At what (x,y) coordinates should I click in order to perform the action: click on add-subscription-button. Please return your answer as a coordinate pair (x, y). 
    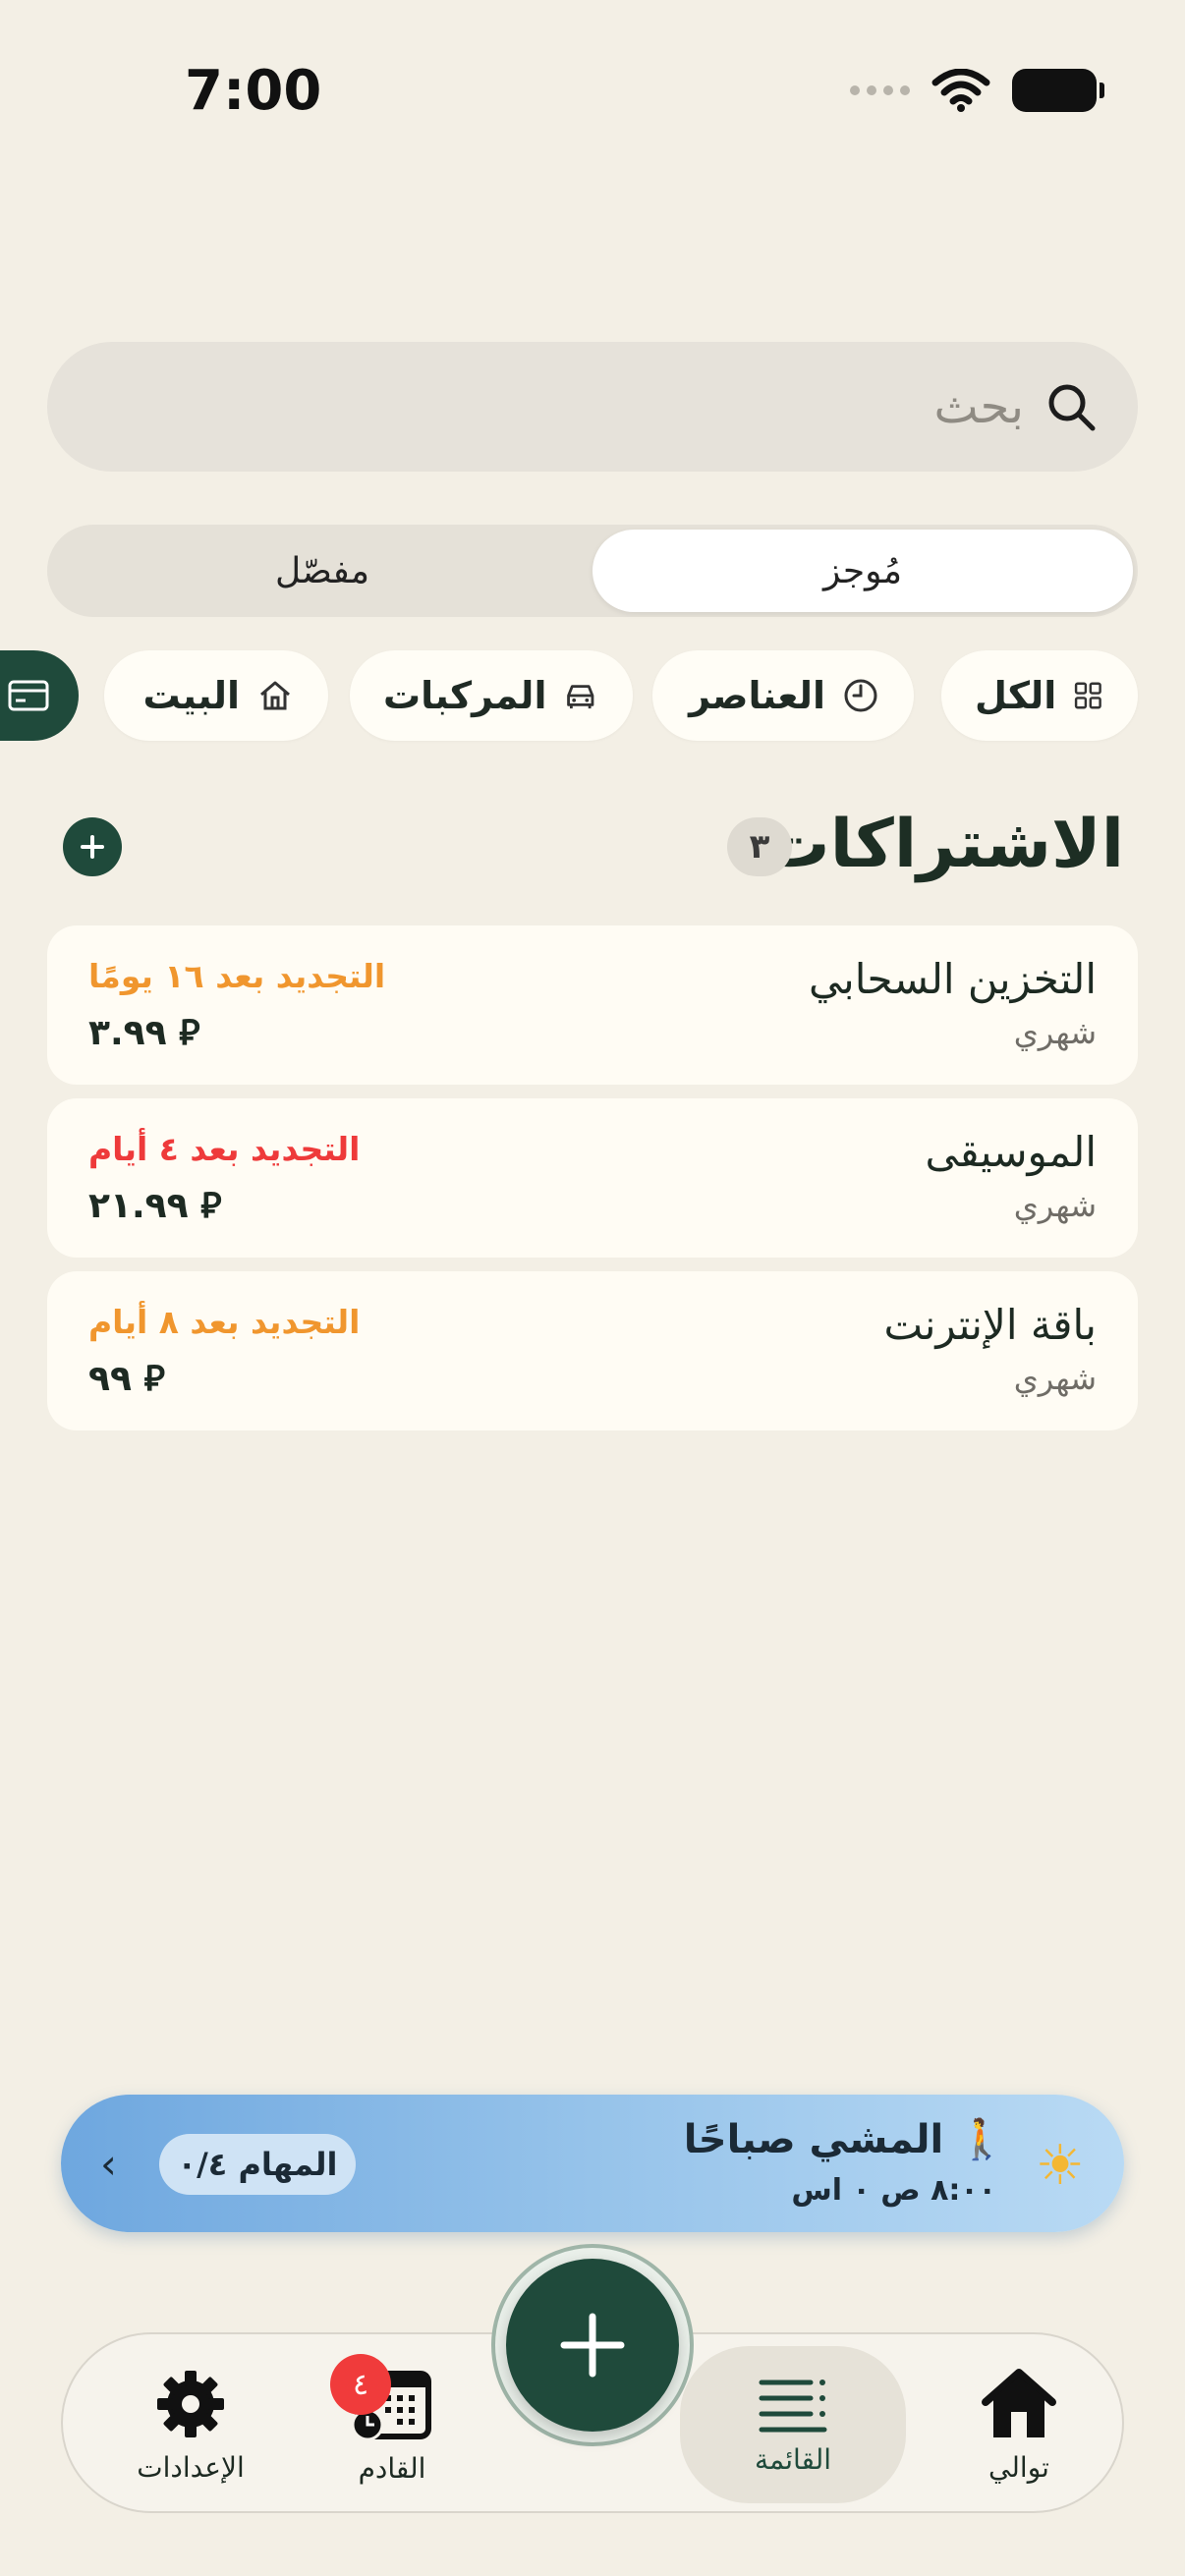
    Looking at the image, I should click on (92, 846).